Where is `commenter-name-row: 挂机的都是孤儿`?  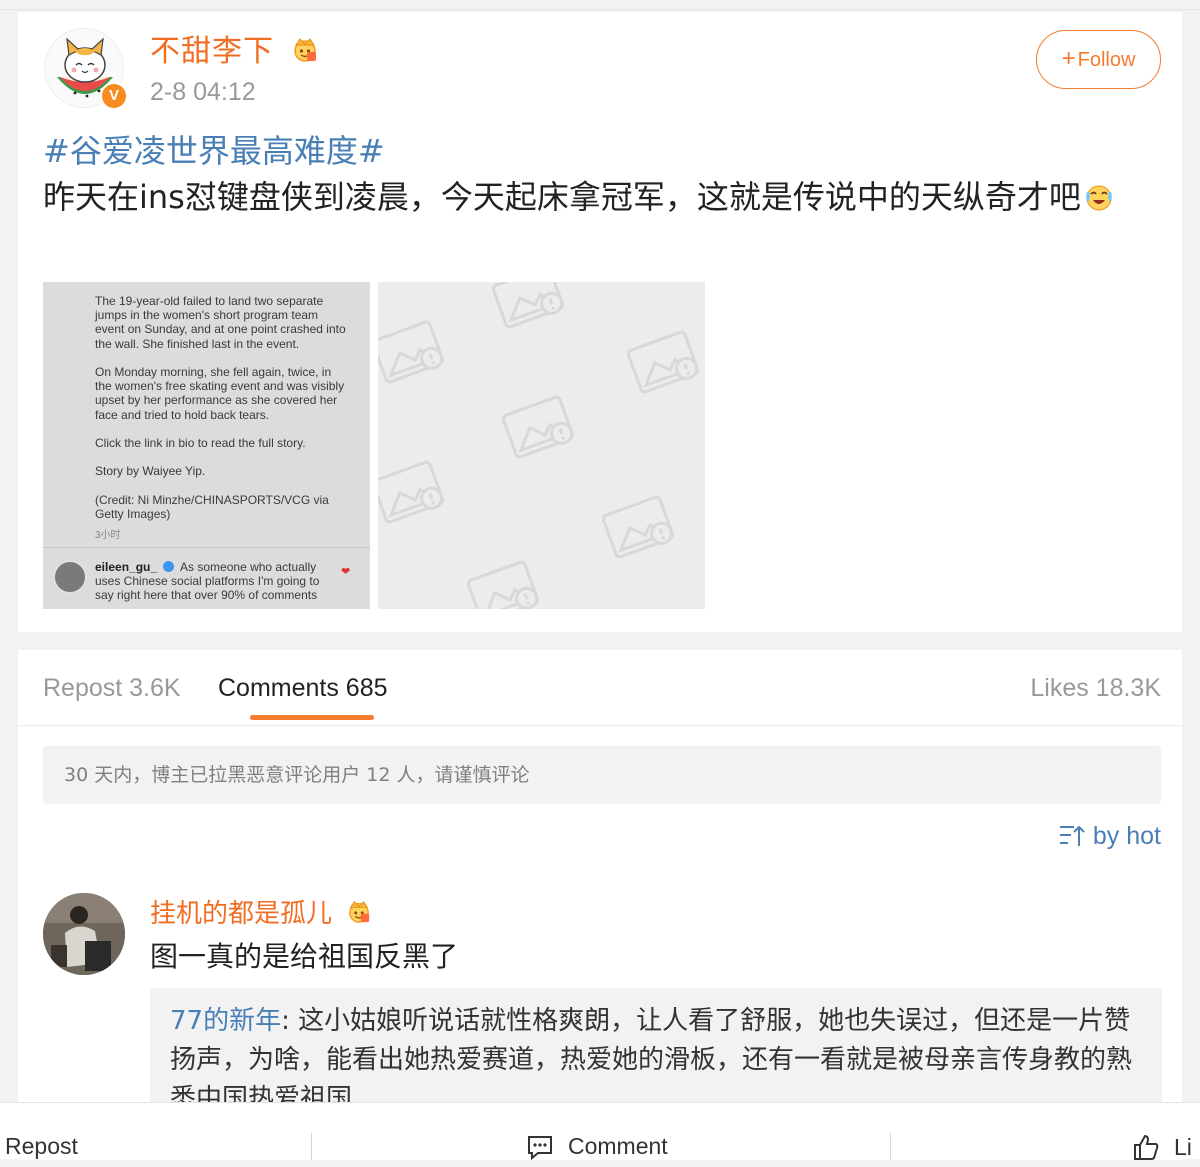 commenter-name-row: 挂机的都是孤儿 is located at coordinates (261, 911).